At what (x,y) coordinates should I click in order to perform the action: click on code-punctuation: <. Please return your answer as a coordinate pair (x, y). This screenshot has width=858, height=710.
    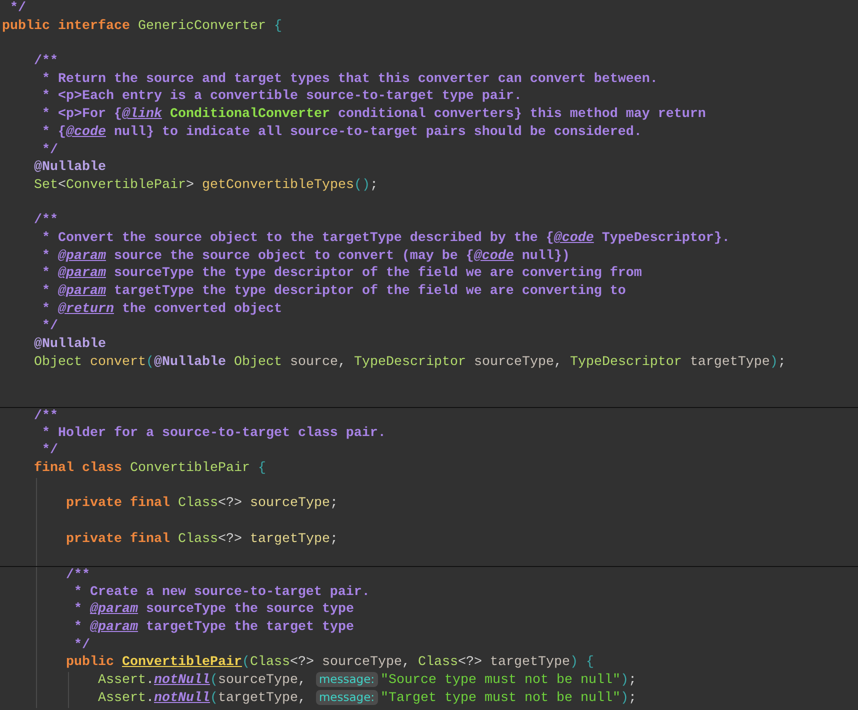
    Looking at the image, I should click on (62, 185).